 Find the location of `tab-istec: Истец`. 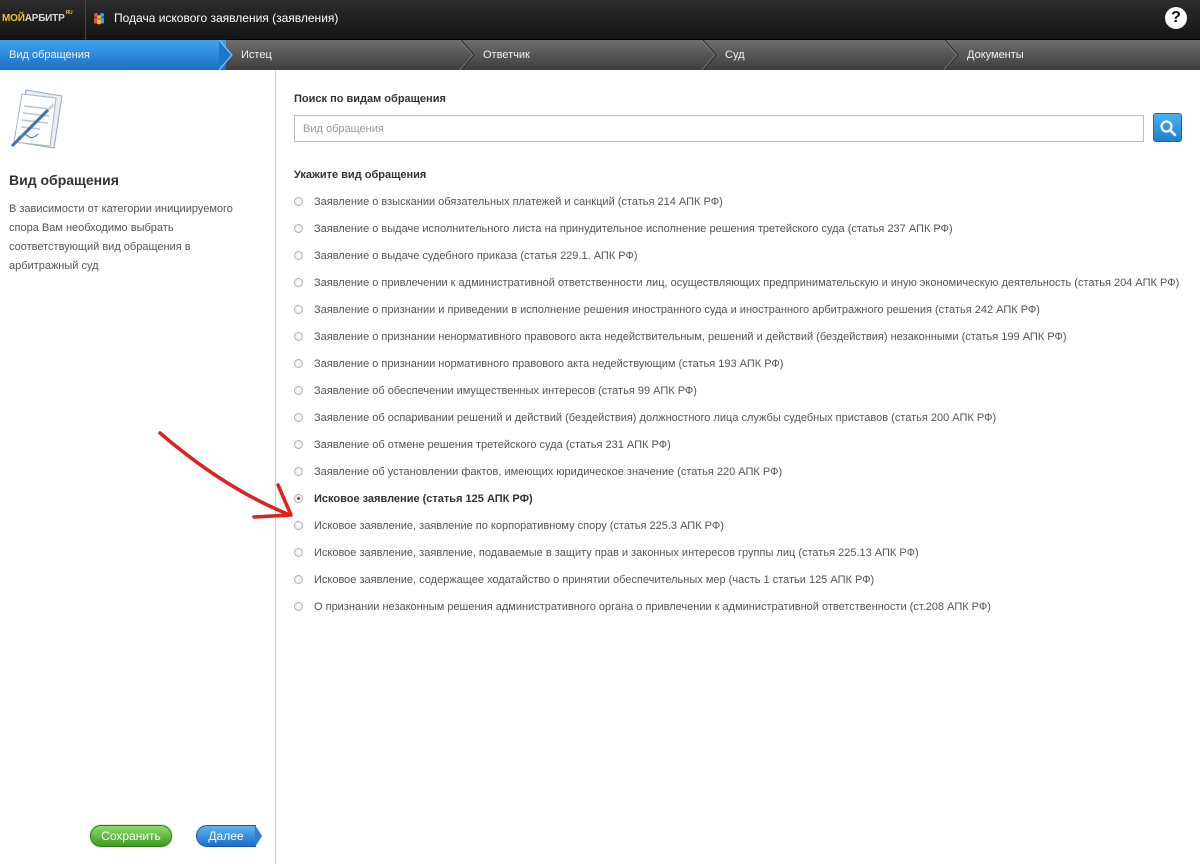

tab-istec: Истец is located at coordinates (350, 55).